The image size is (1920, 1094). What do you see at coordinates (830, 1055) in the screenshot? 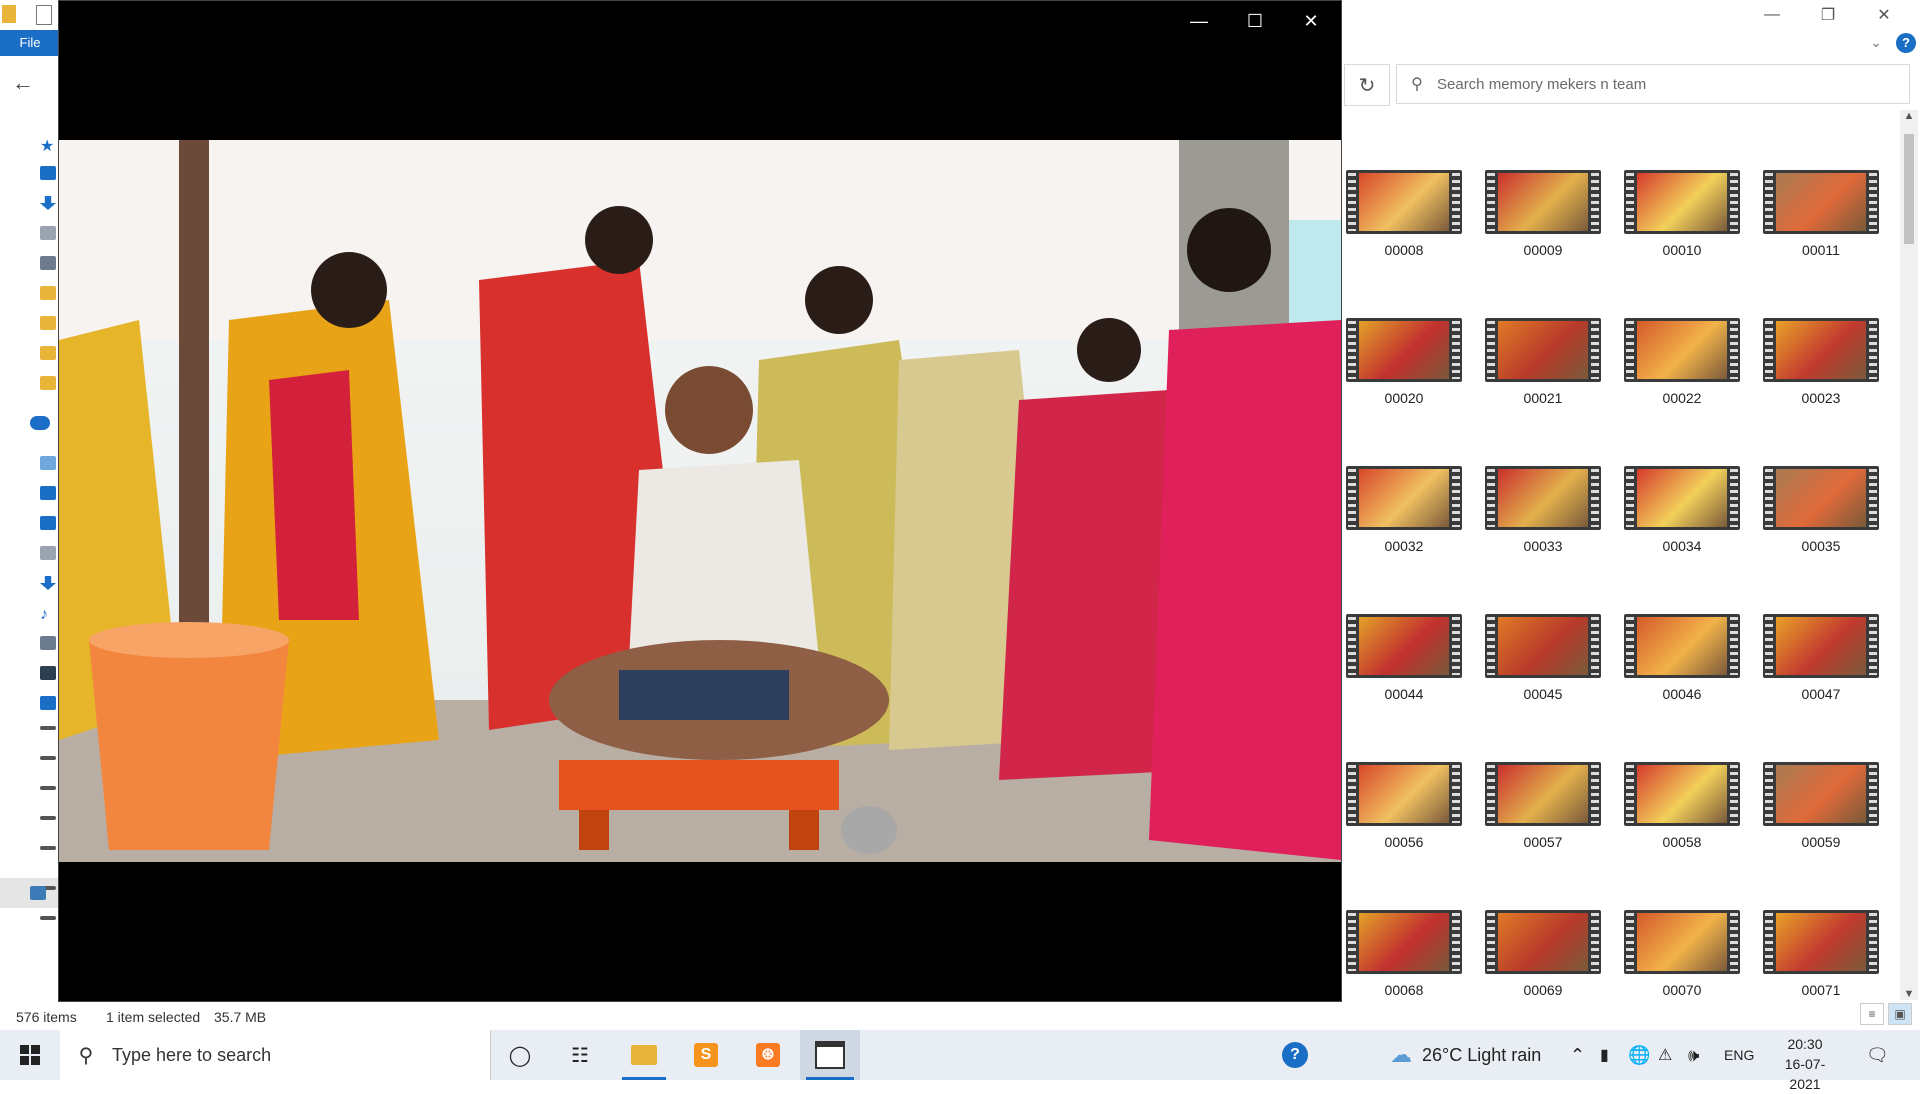
I see `movies-tv-taskbar-icon` at bounding box center [830, 1055].